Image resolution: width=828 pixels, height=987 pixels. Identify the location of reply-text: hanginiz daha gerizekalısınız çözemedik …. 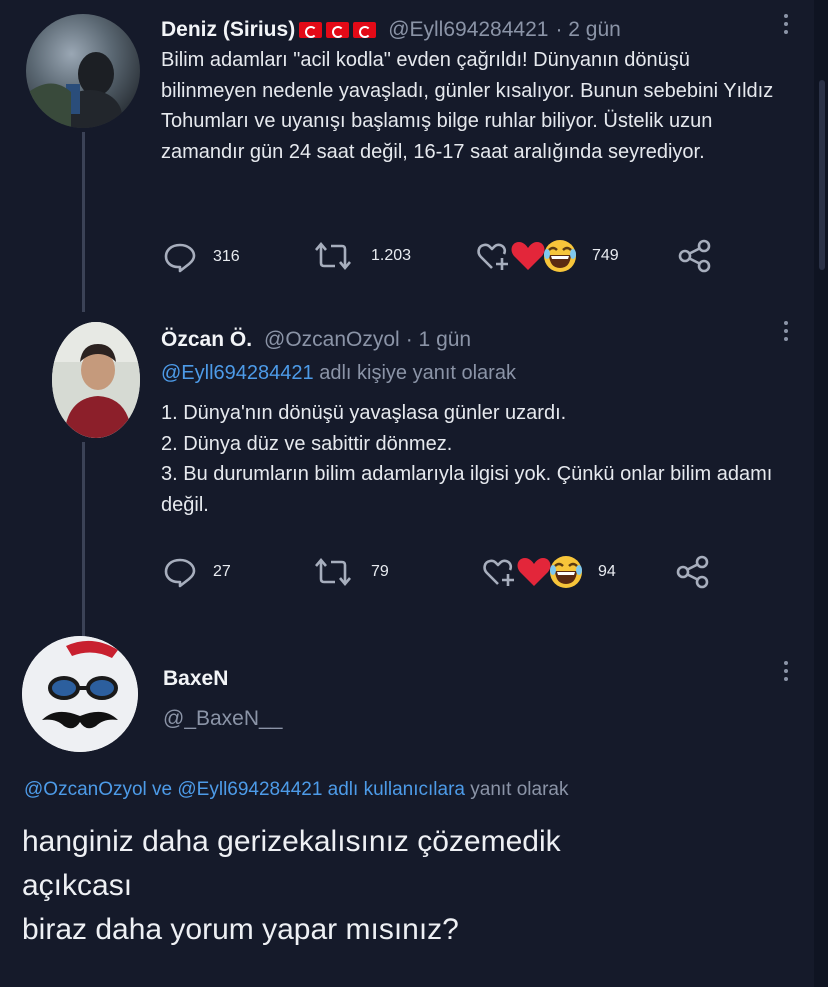
(291, 886).